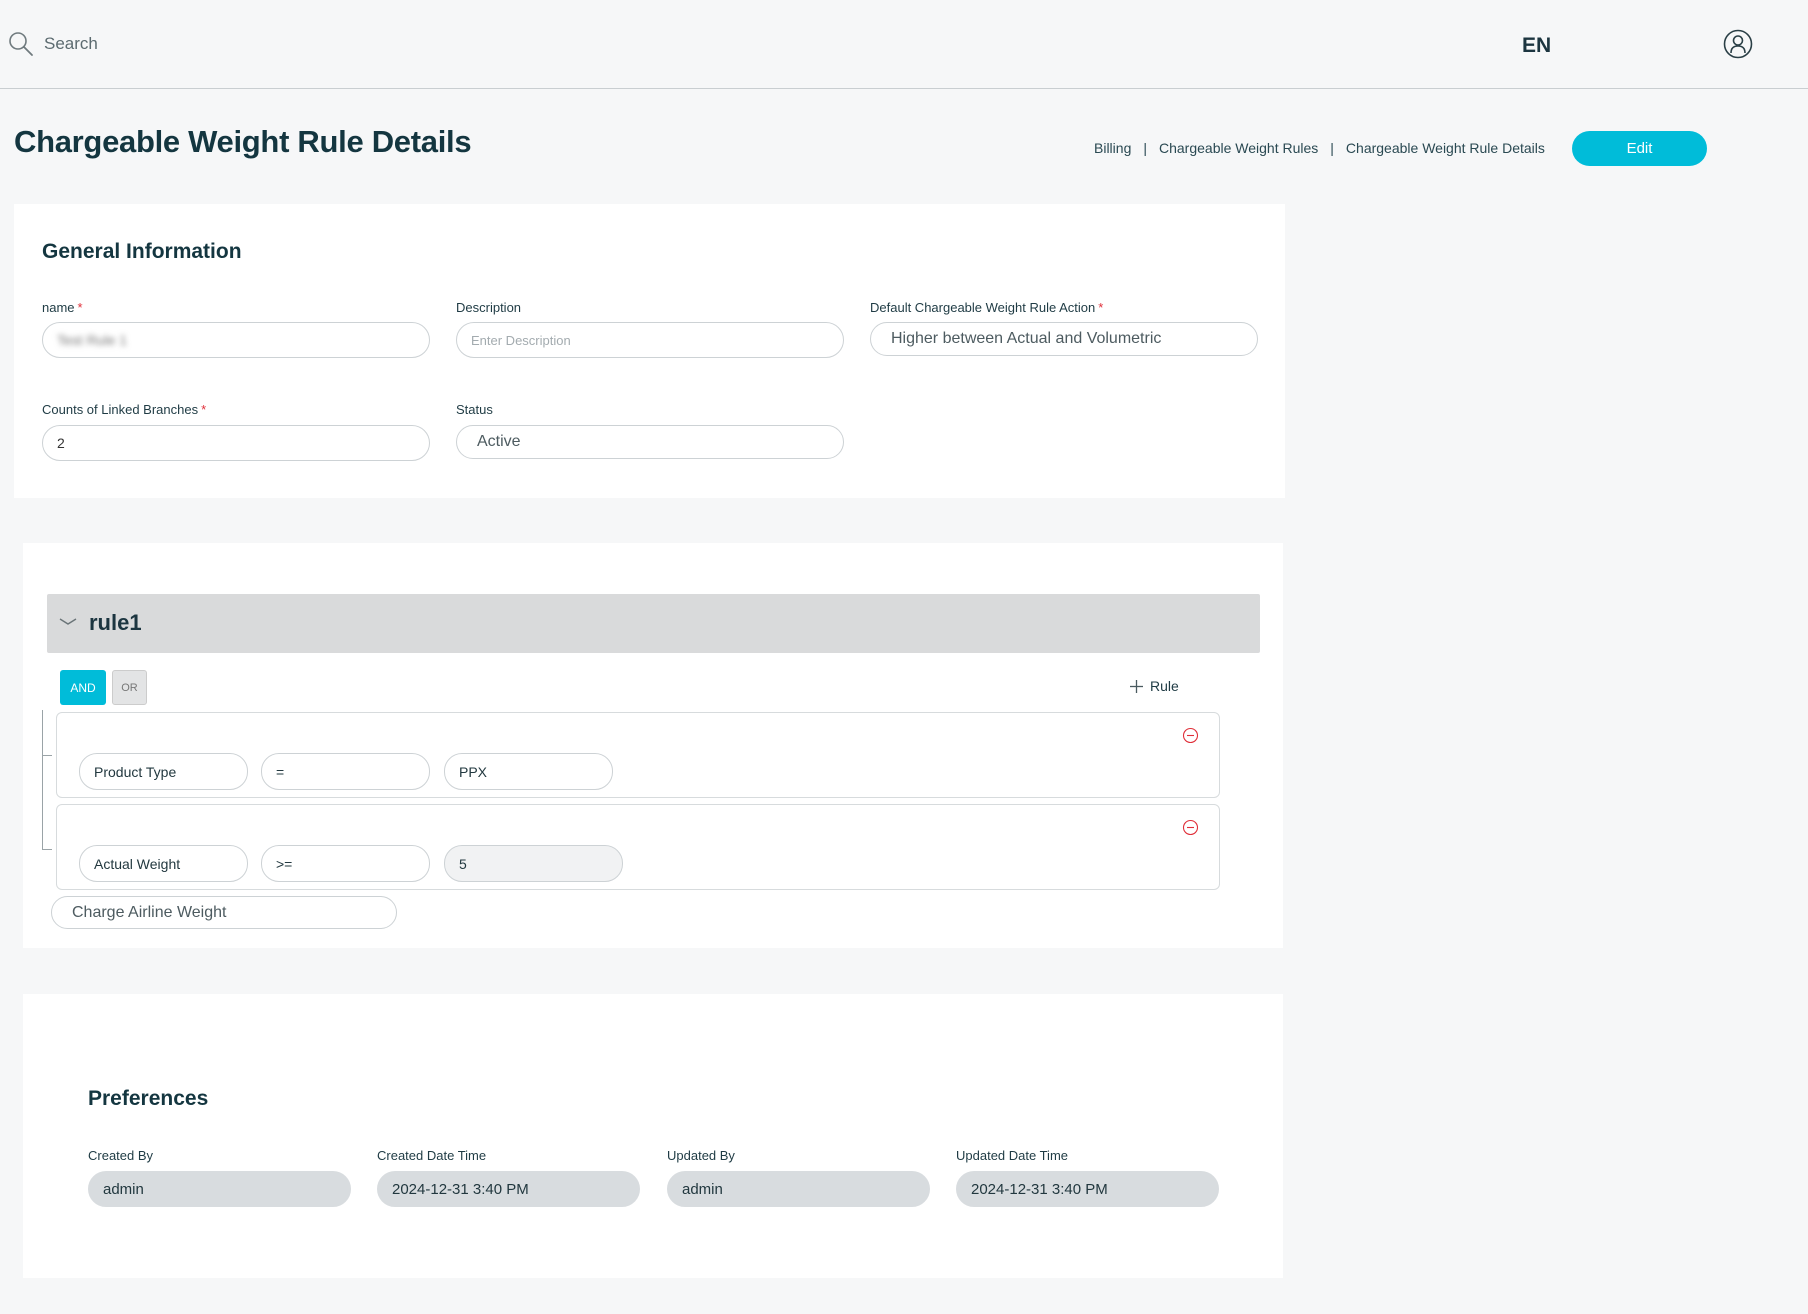 This screenshot has width=1808, height=1314. I want to click on created-by-label: Created By, so click(121, 1155).